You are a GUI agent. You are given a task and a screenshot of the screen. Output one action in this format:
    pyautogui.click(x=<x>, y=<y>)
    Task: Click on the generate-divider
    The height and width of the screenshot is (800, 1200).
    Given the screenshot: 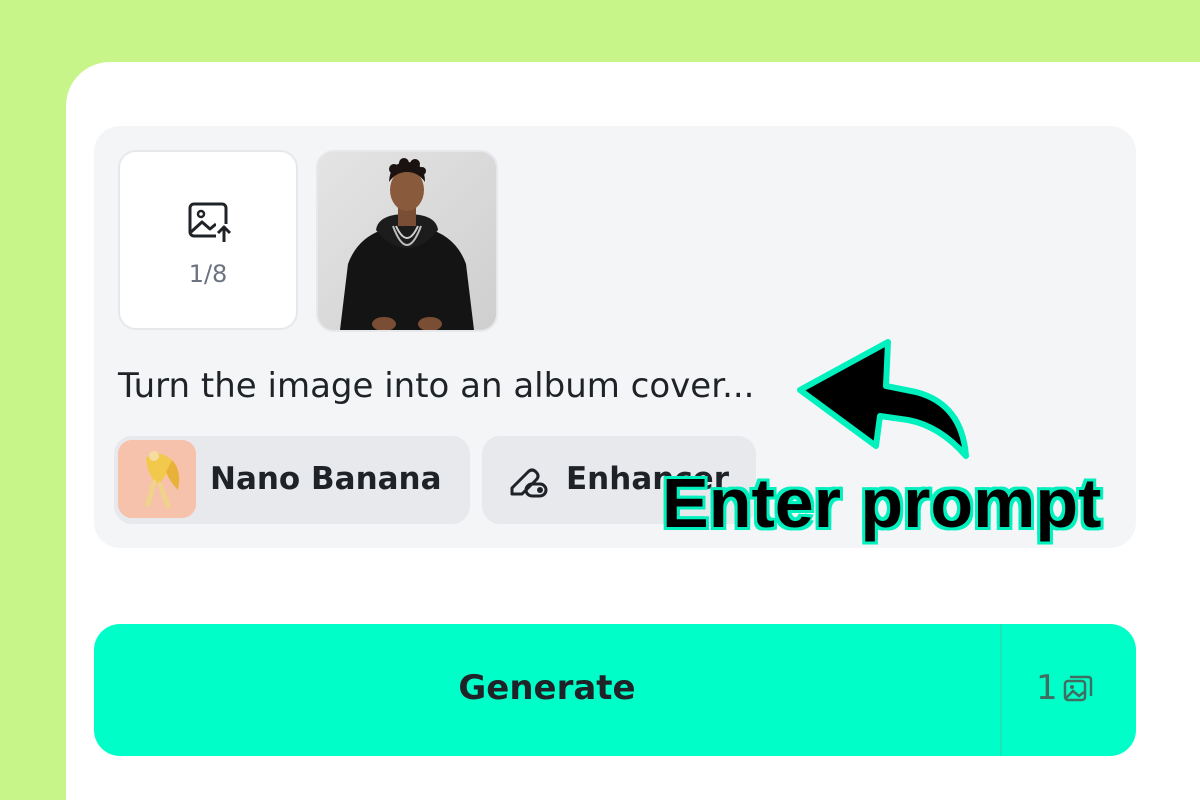 What is the action you would take?
    pyautogui.click(x=1001, y=690)
    